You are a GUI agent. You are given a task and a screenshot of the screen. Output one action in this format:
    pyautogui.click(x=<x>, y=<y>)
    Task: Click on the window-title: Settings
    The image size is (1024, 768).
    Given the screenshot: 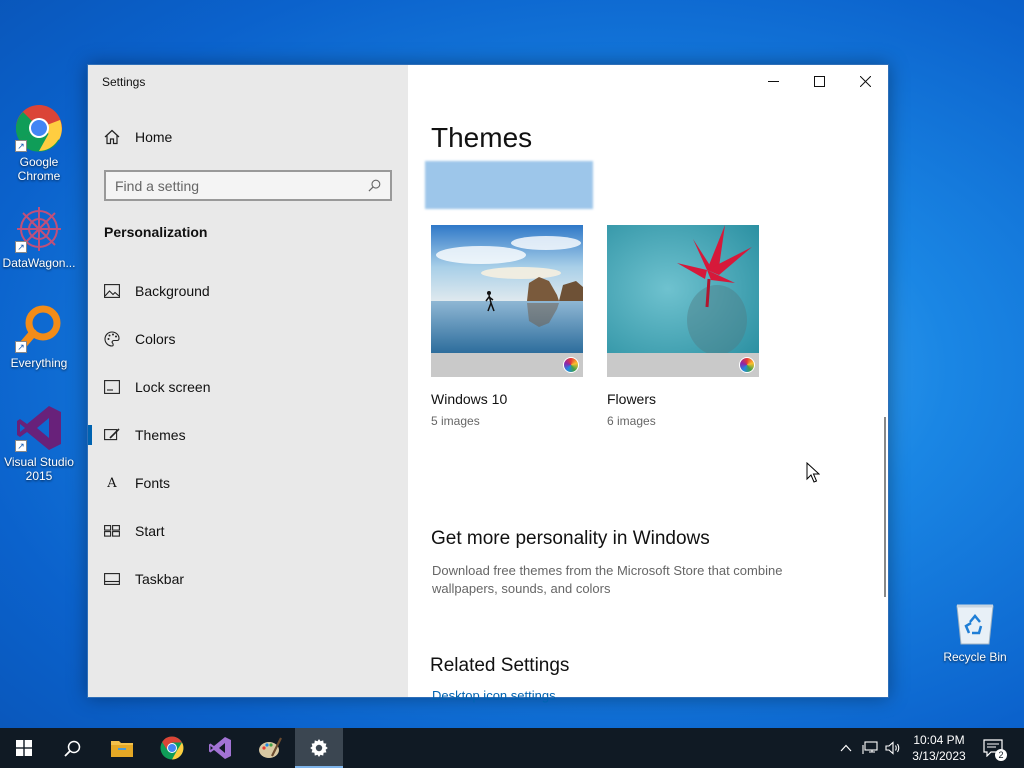 What is the action you would take?
    pyautogui.click(x=124, y=82)
    